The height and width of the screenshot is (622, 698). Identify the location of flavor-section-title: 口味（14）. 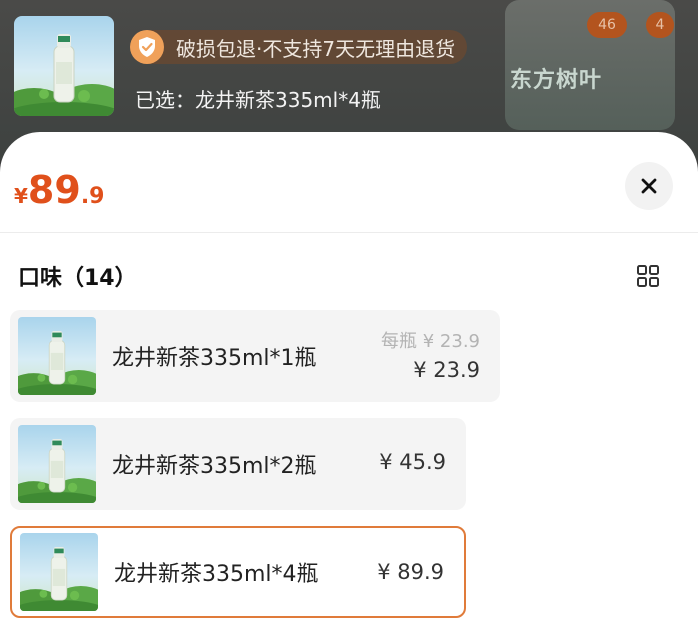
(77, 278).